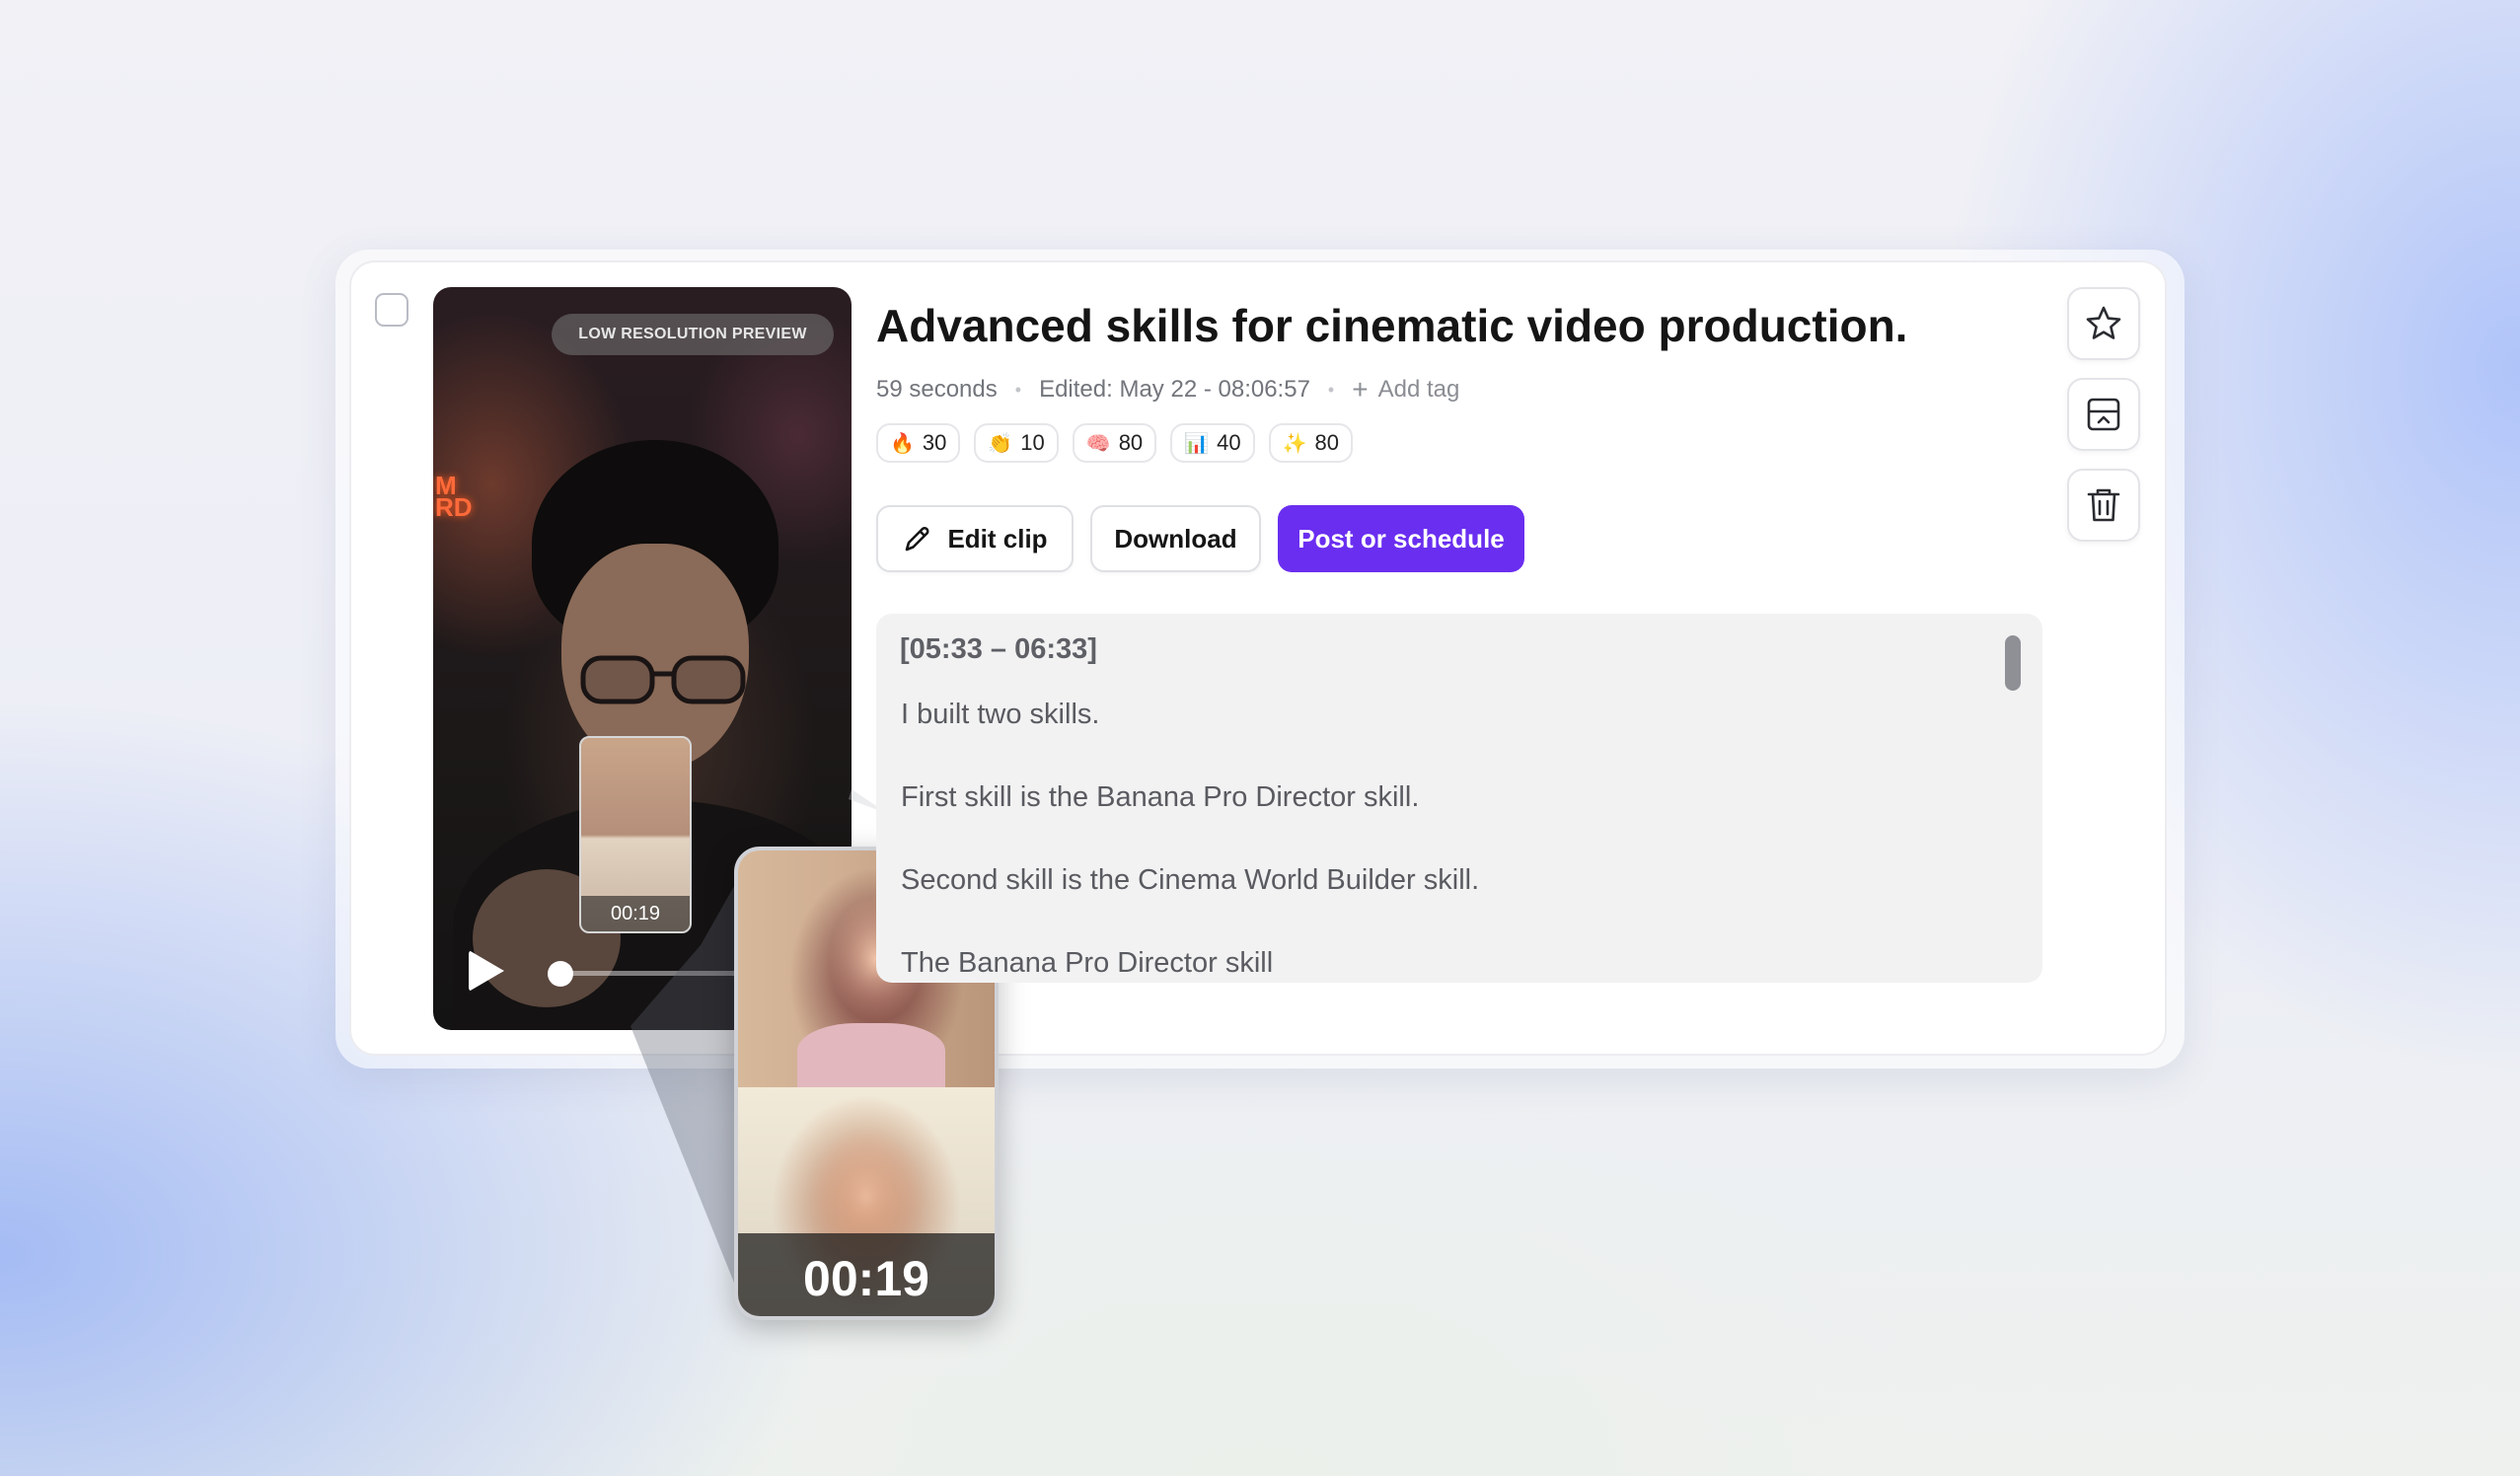  What do you see at coordinates (937, 389) in the screenshot?
I see `clip-duration: 59 seconds` at bounding box center [937, 389].